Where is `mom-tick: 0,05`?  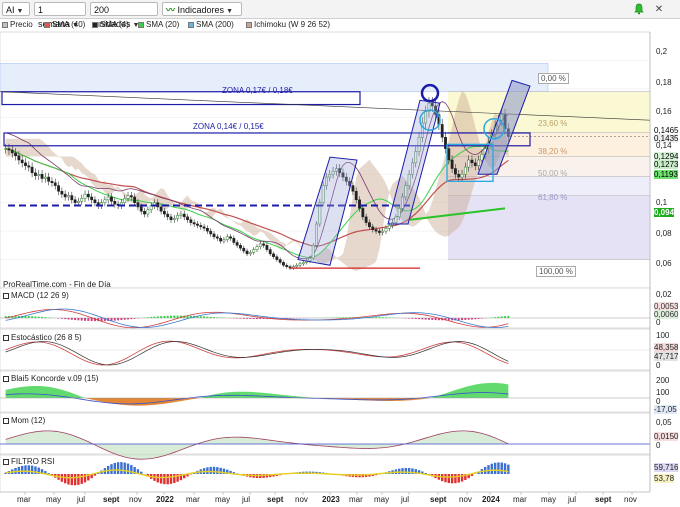 mom-tick: 0,05 is located at coordinates (664, 422).